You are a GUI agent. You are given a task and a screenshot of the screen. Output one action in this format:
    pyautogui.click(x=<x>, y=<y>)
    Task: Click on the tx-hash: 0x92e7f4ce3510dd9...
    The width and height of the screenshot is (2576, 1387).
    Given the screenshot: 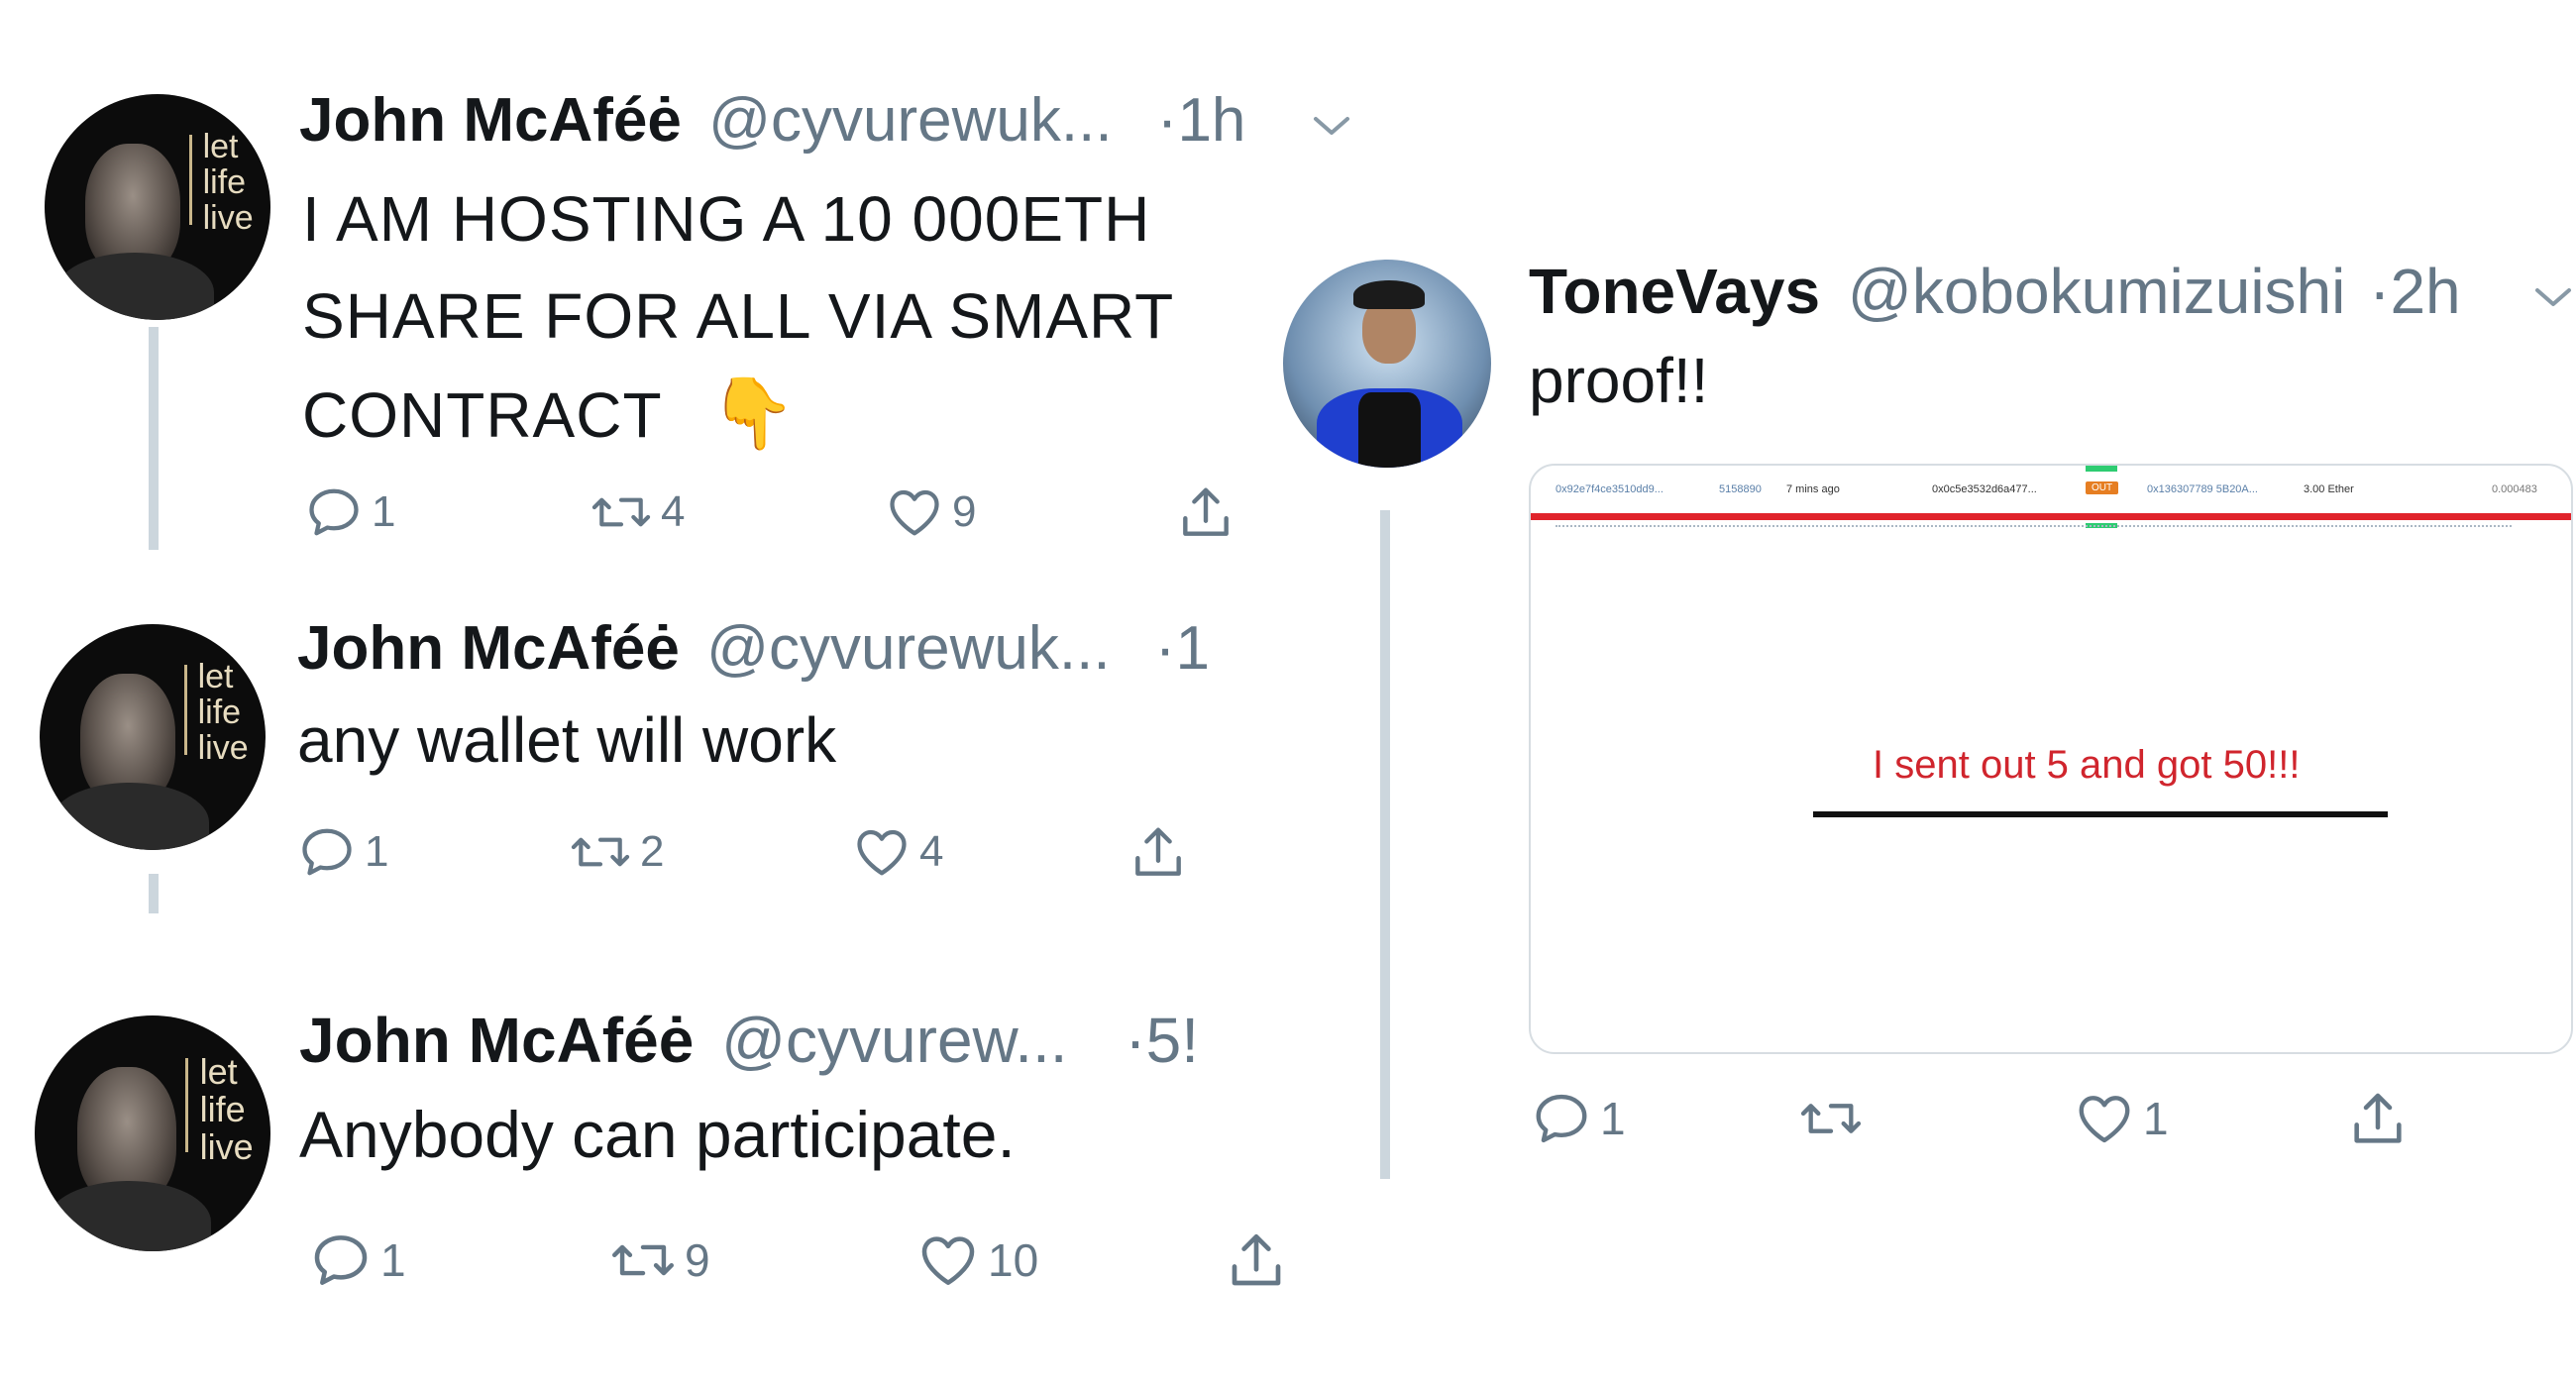 What is the action you would take?
    pyautogui.click(x=1610, y=489)
    